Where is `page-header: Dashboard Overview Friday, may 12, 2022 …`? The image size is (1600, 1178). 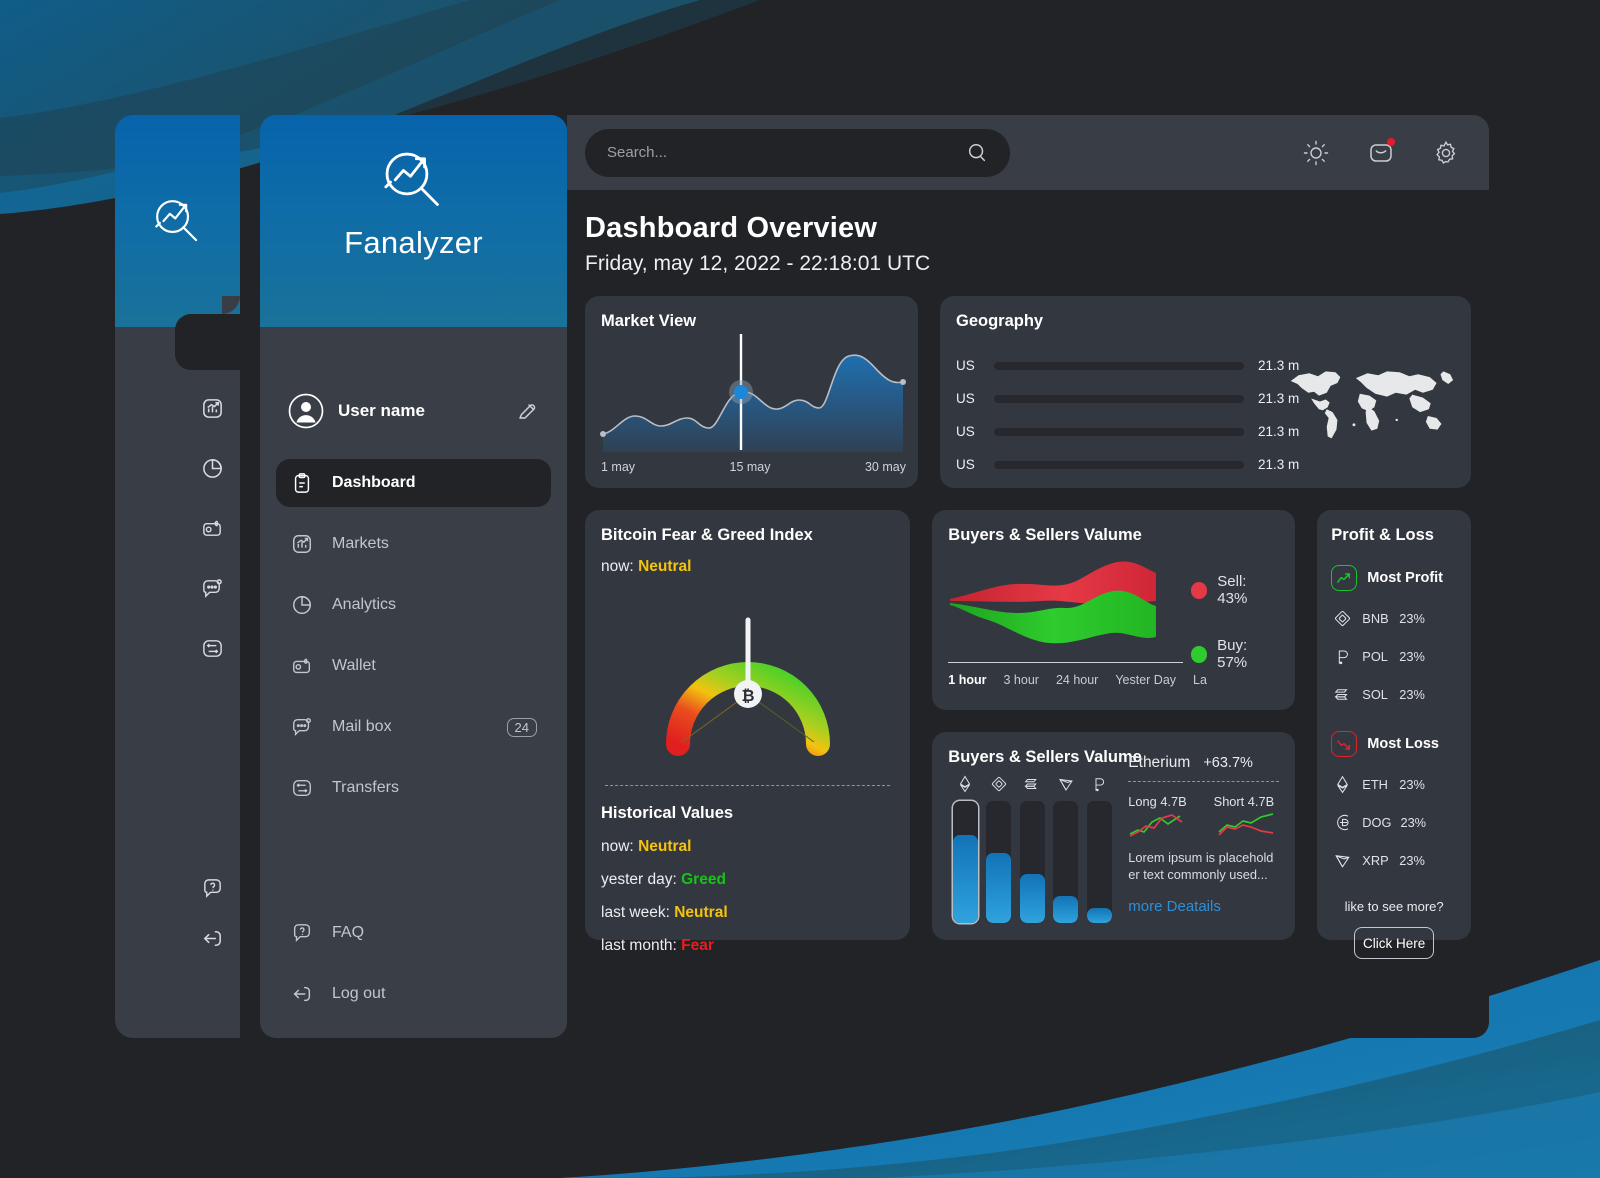
page-header: Dashboard Overview Friday, may 12, 2022 … is located at coordinates (1028, 233).